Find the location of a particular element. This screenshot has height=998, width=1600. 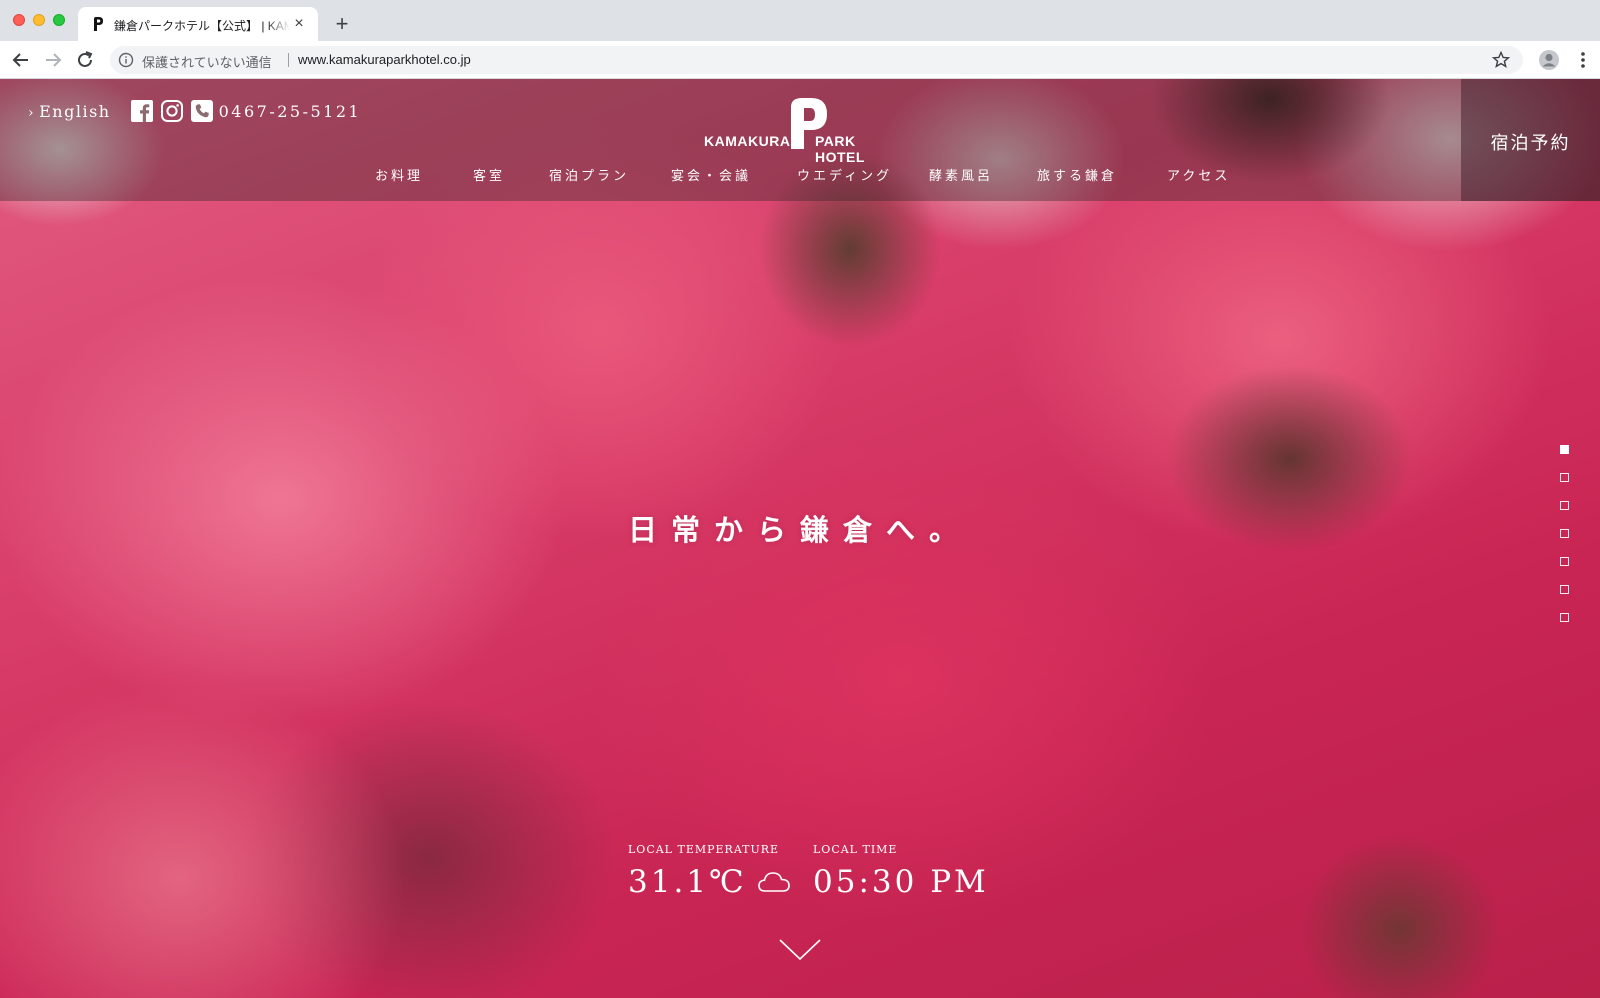

english-link: › English is located at coordinates (69, 111).